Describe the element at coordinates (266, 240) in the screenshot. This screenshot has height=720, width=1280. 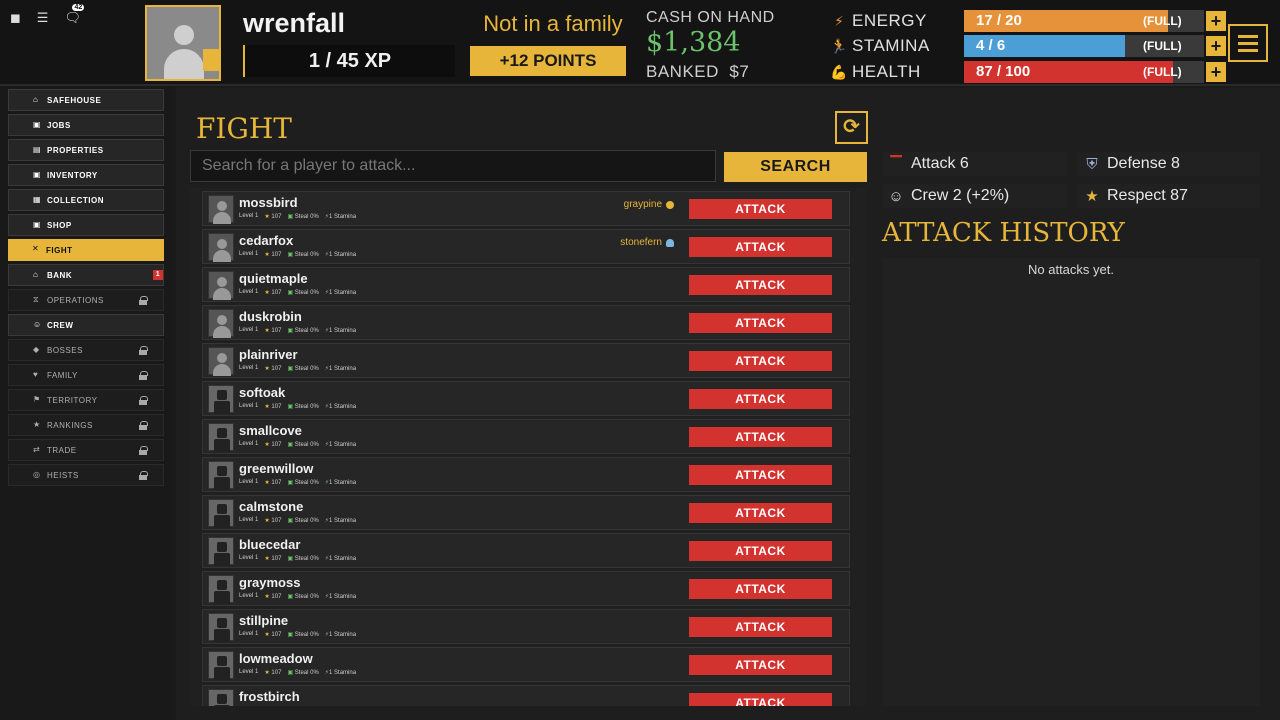
I see `player-name: cedarfox` at that location.